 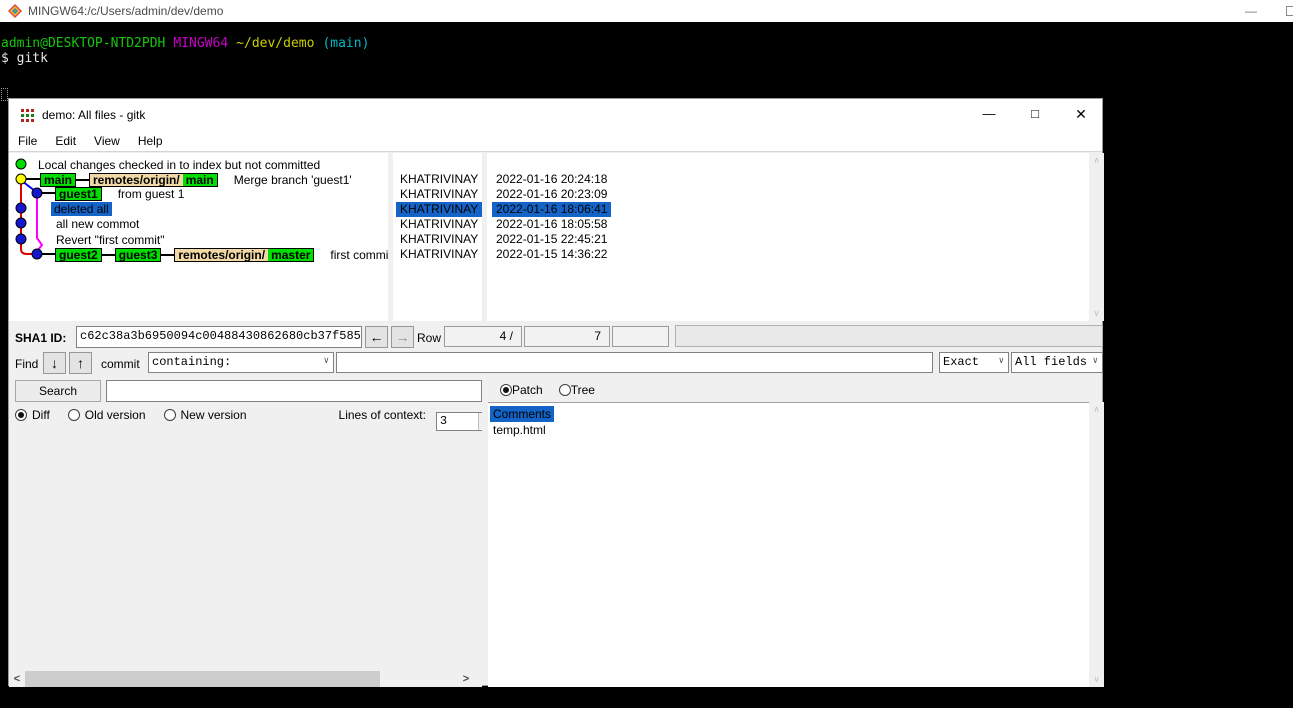 I want to click on commit-subject: Revert "first commit", so click(x=110, y=240).